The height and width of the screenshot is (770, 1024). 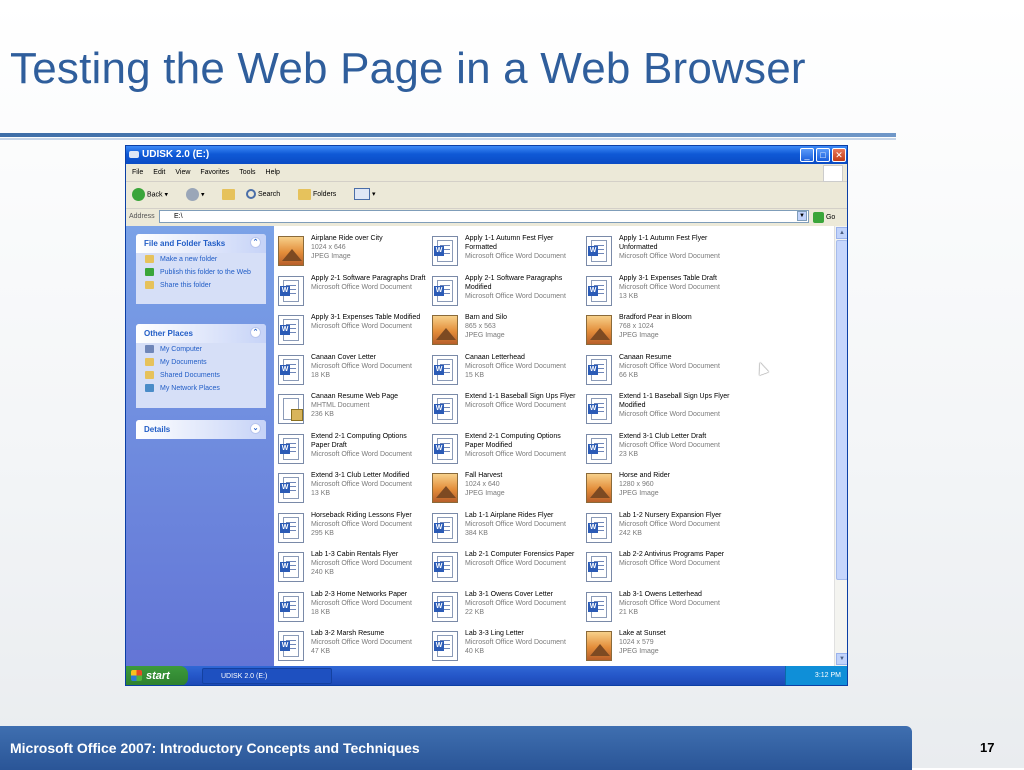 I want to click on folders-button: Folders, so click(x=317, y=195).